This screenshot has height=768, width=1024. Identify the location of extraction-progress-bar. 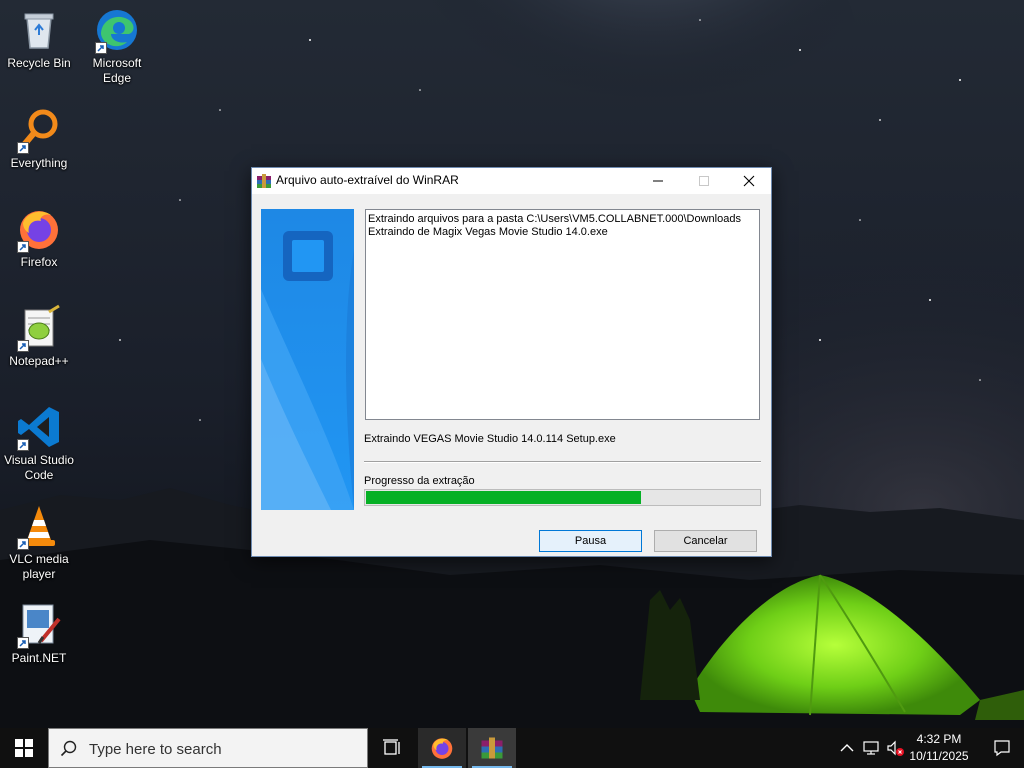
(562, 497).